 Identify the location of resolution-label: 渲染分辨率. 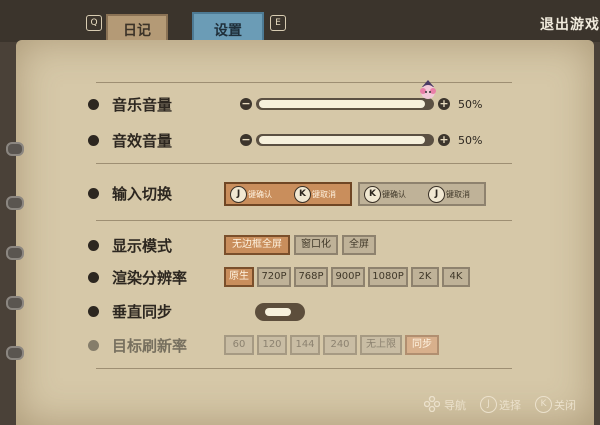
(150, 278).